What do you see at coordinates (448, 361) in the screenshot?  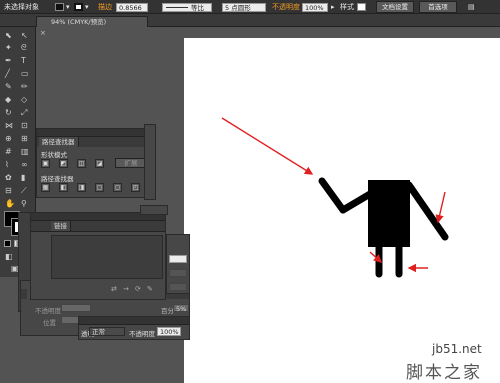 I see `watermark: jb51.net 脚本之家` at bounding box center [448, 361].